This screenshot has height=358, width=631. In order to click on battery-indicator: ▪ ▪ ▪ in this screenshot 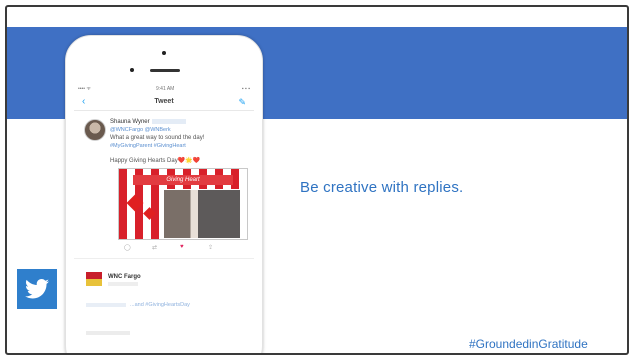, I will do `click(245, 89)`.